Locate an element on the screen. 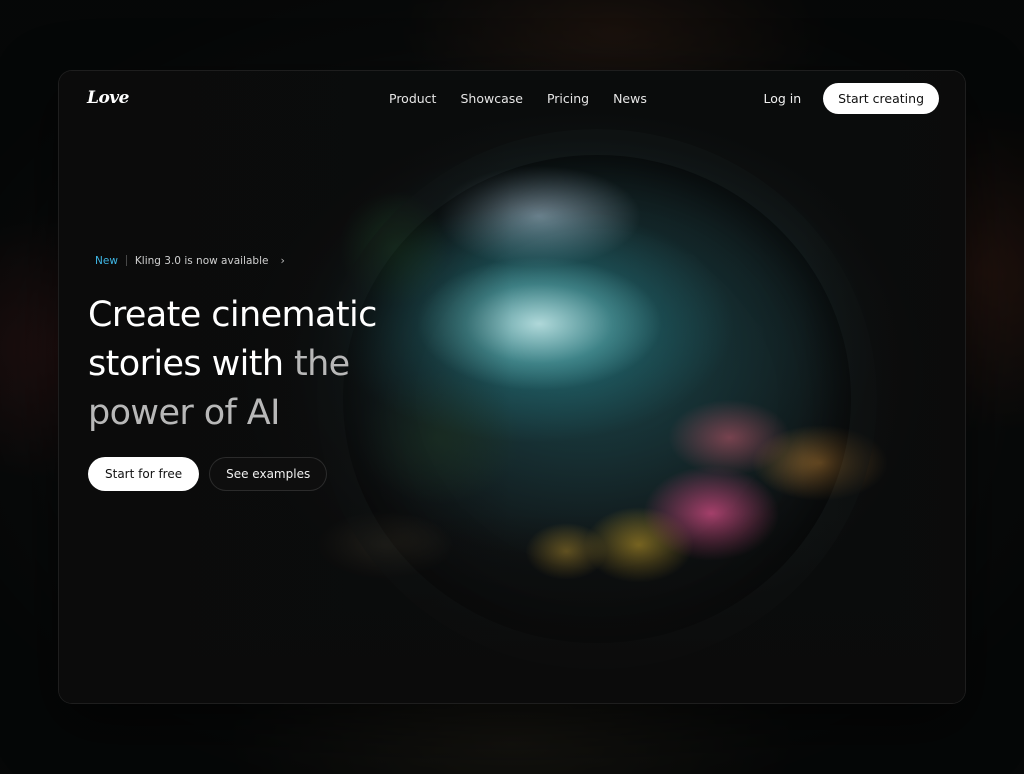 The image size is (1024, 774). badge-text: Kling 3.0 is now available is located at coordinates (201, 260).